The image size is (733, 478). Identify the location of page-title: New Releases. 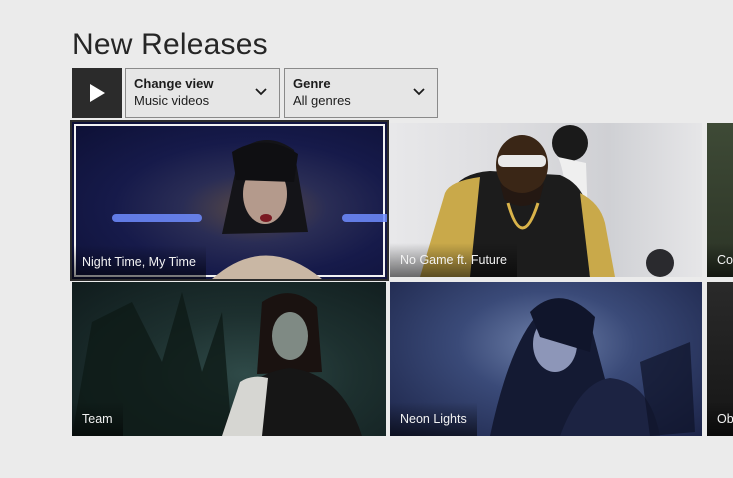
(170, 44).